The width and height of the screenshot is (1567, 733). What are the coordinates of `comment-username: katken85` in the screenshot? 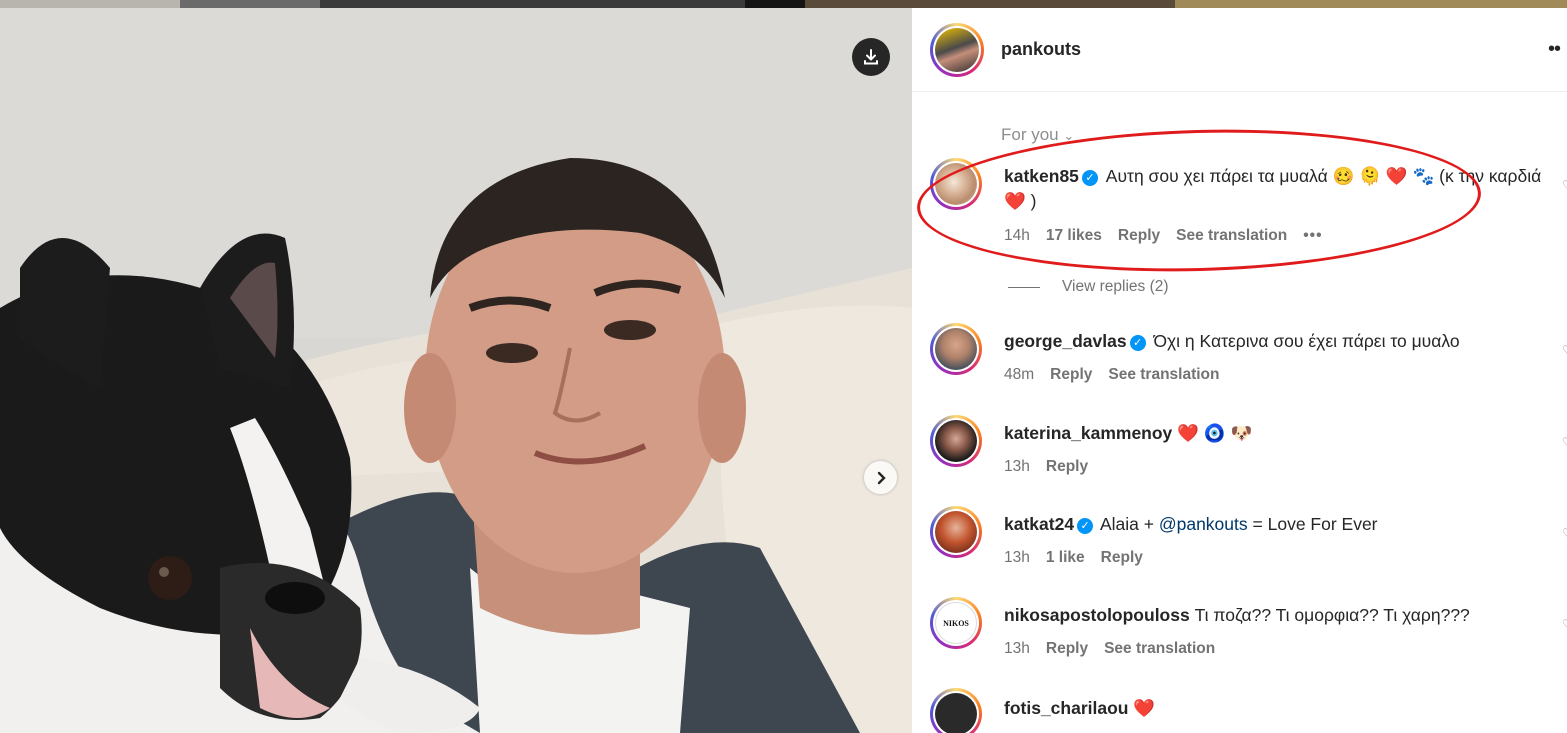 It's located at (1041, 176).